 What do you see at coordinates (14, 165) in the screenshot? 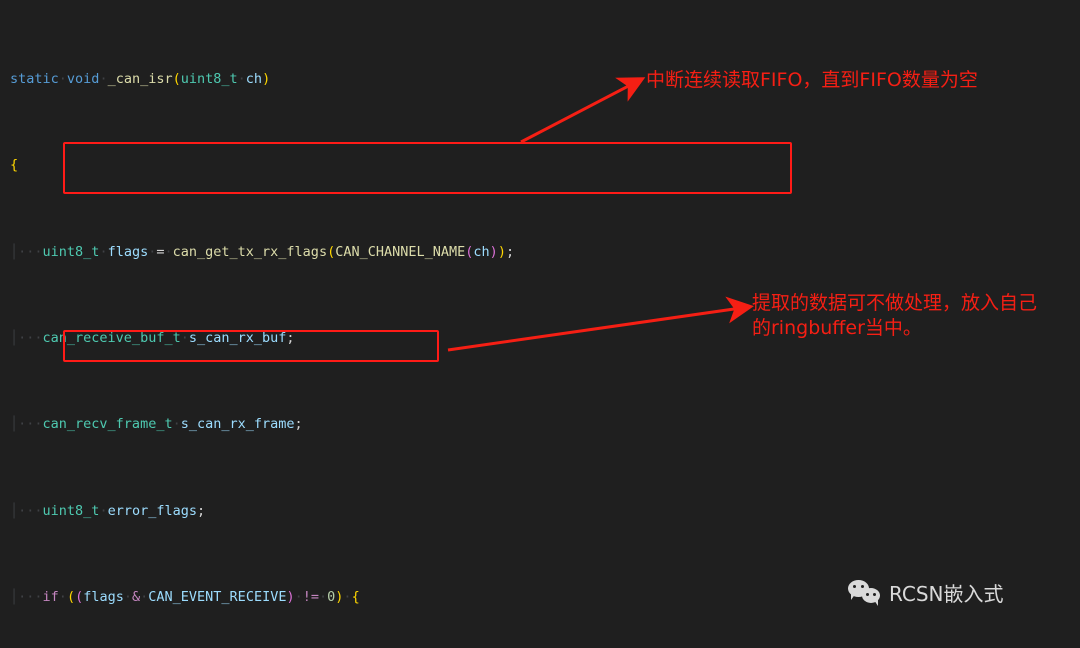
I see `code-line: {` at bounding box center [14, 165].